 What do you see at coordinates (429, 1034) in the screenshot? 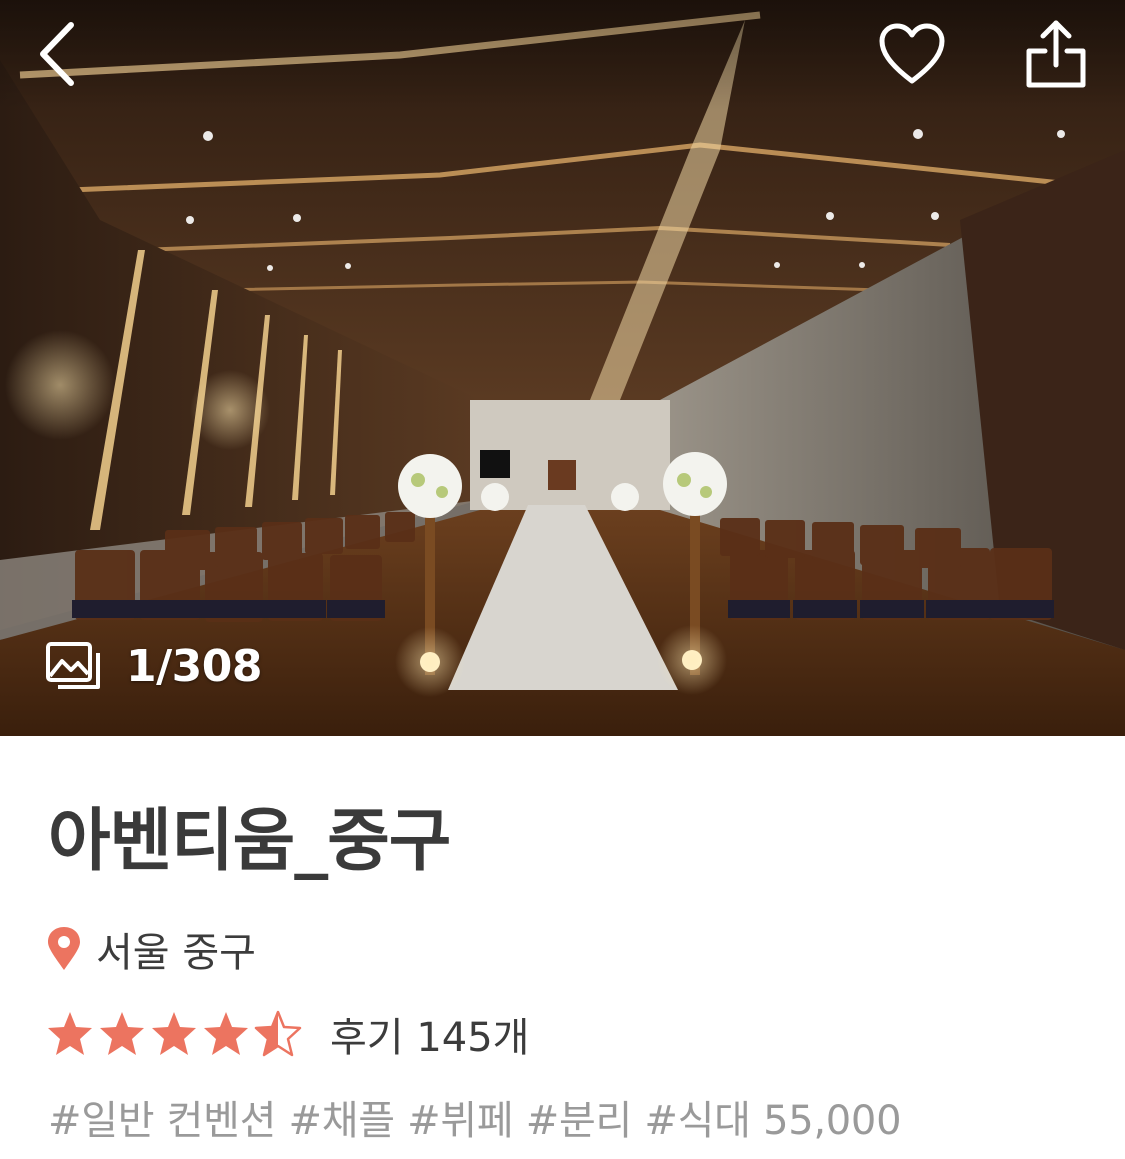
I see `review-count-link: 후기 145개` at bounding box center [429, 1034].